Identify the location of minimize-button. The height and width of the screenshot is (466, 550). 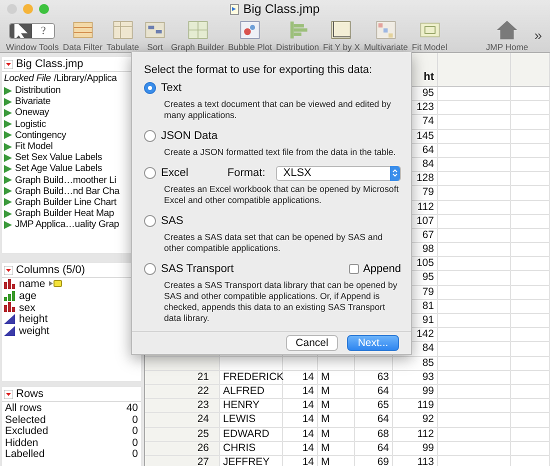
(28, 9).